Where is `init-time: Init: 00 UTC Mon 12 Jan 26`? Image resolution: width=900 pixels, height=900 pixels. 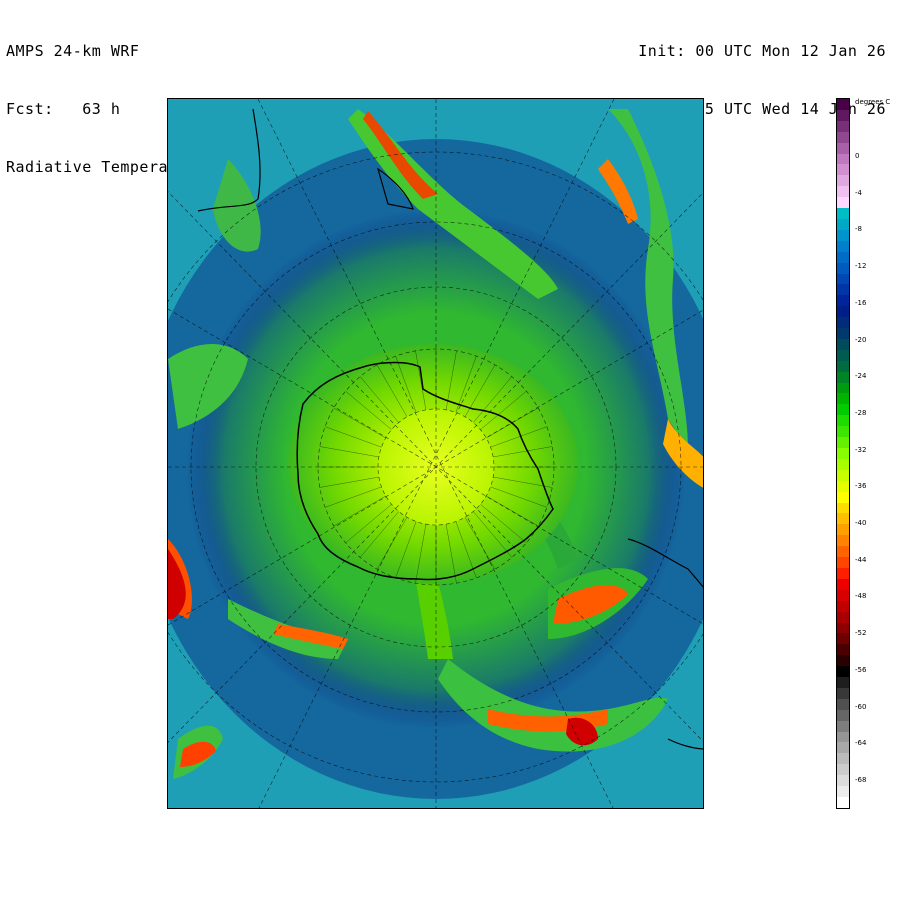
init-time: Init: 00 UTC Mon 12 Jan 26 is located at coordinates (762, 51).